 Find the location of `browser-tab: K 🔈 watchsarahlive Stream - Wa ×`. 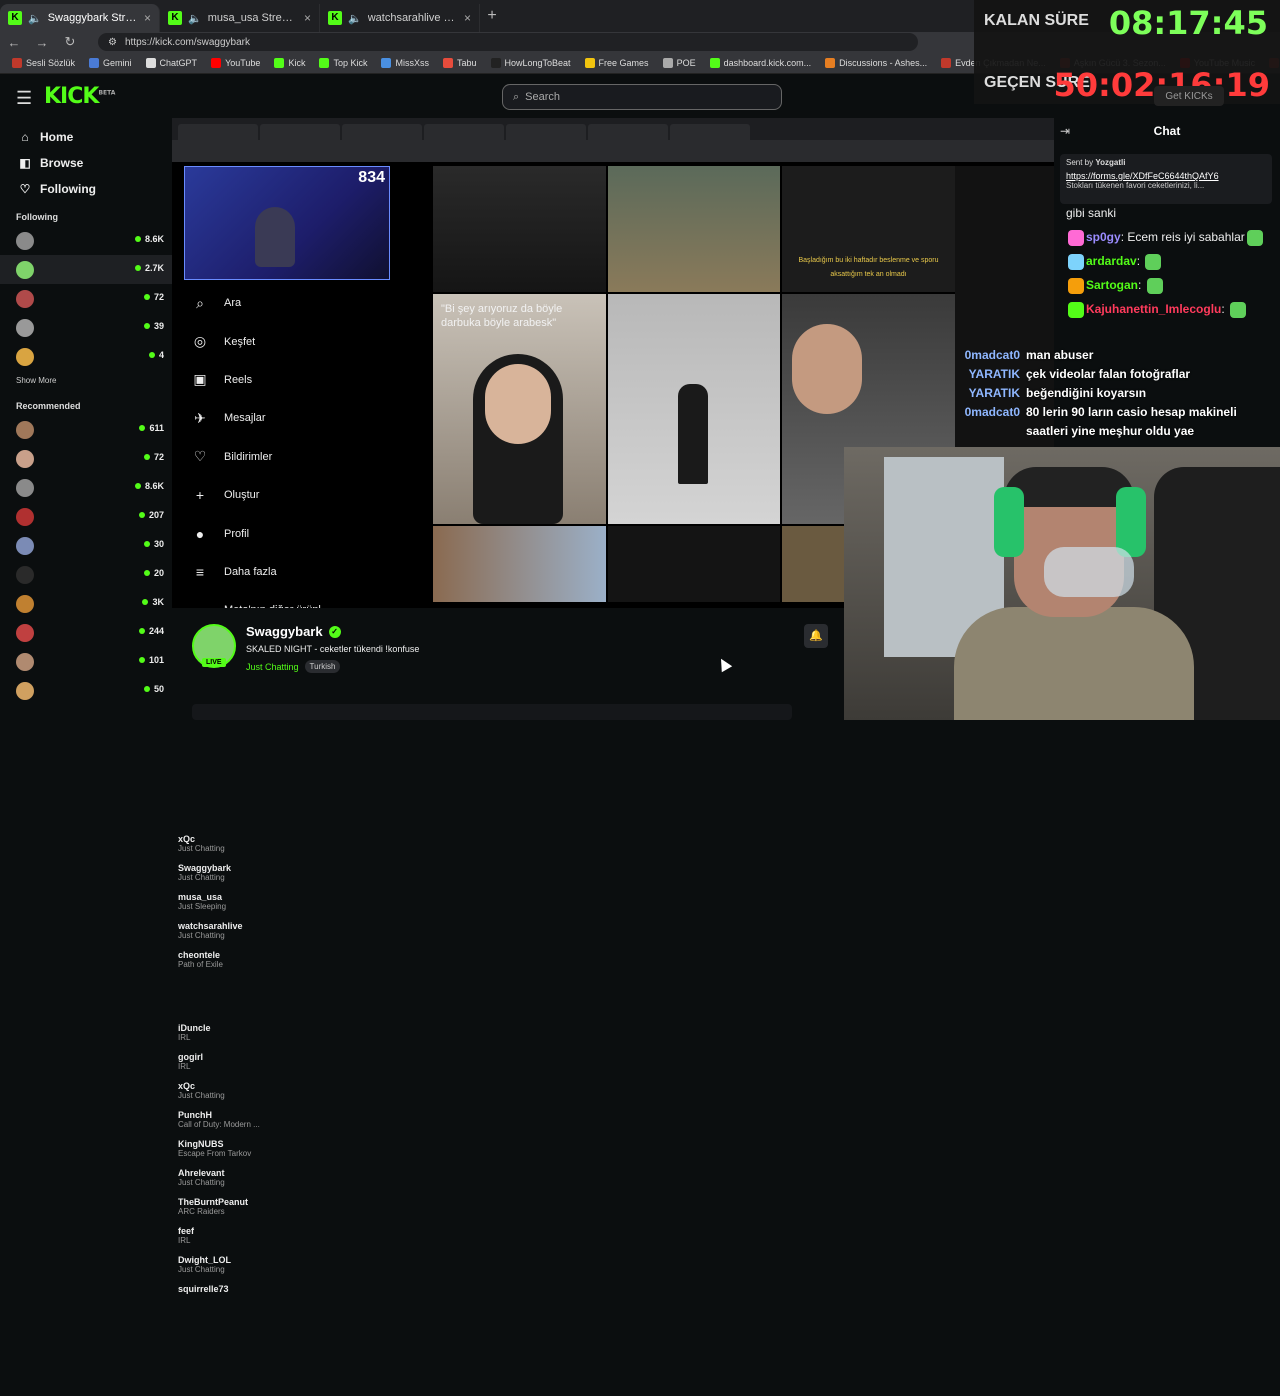

browser-tab: K 🔈 watchsarahlive Stream - Wa × is located at coordinates (400, 18).